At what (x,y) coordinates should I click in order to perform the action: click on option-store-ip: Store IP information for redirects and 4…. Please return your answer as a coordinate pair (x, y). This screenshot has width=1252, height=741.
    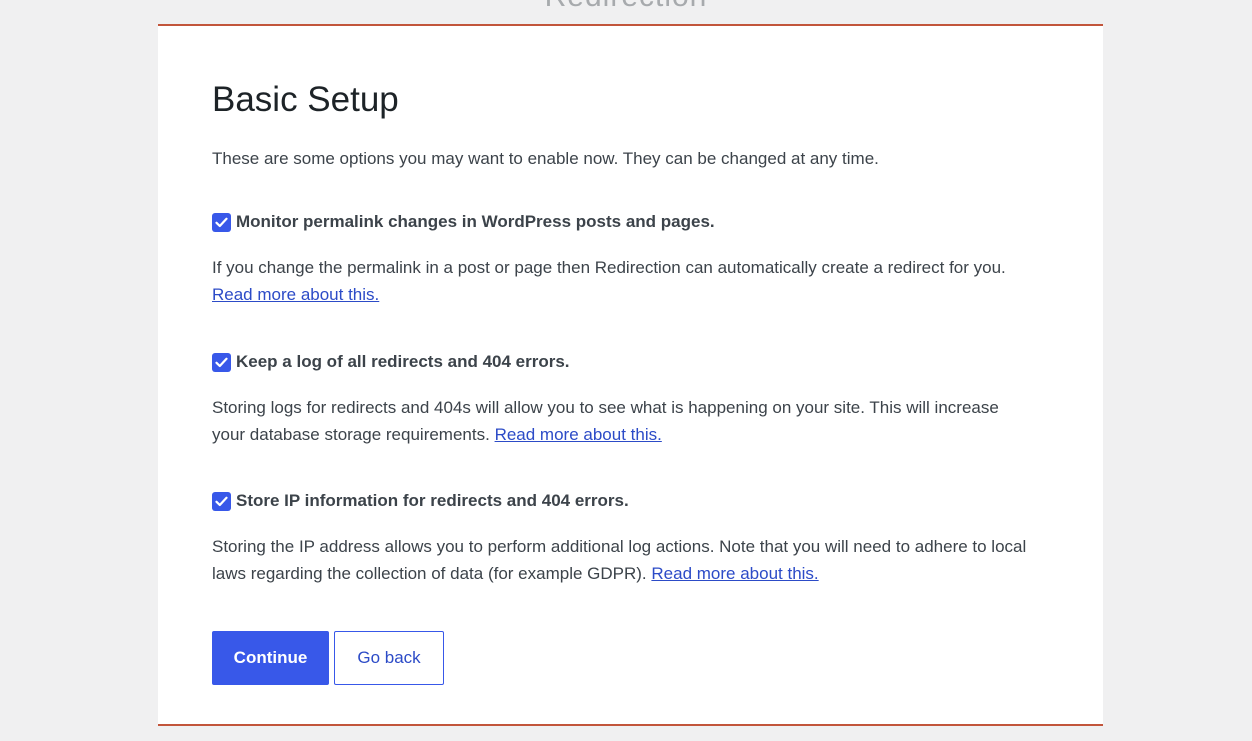
    Looking at the image, I should click on (622, 538).